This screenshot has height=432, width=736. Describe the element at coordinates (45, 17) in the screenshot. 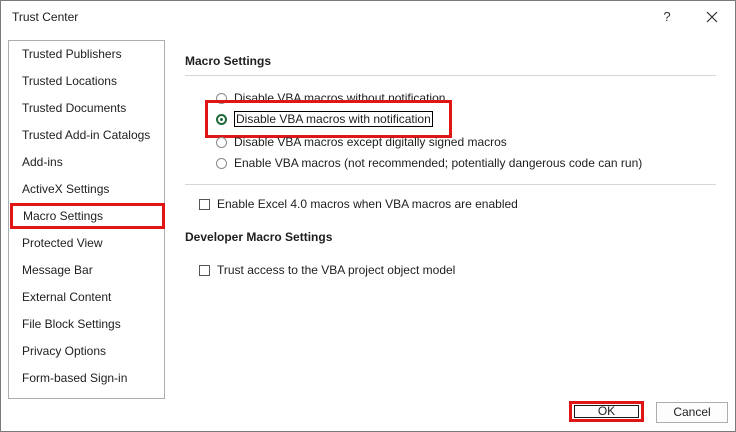

I see `window-title: Trust Center` at that location.